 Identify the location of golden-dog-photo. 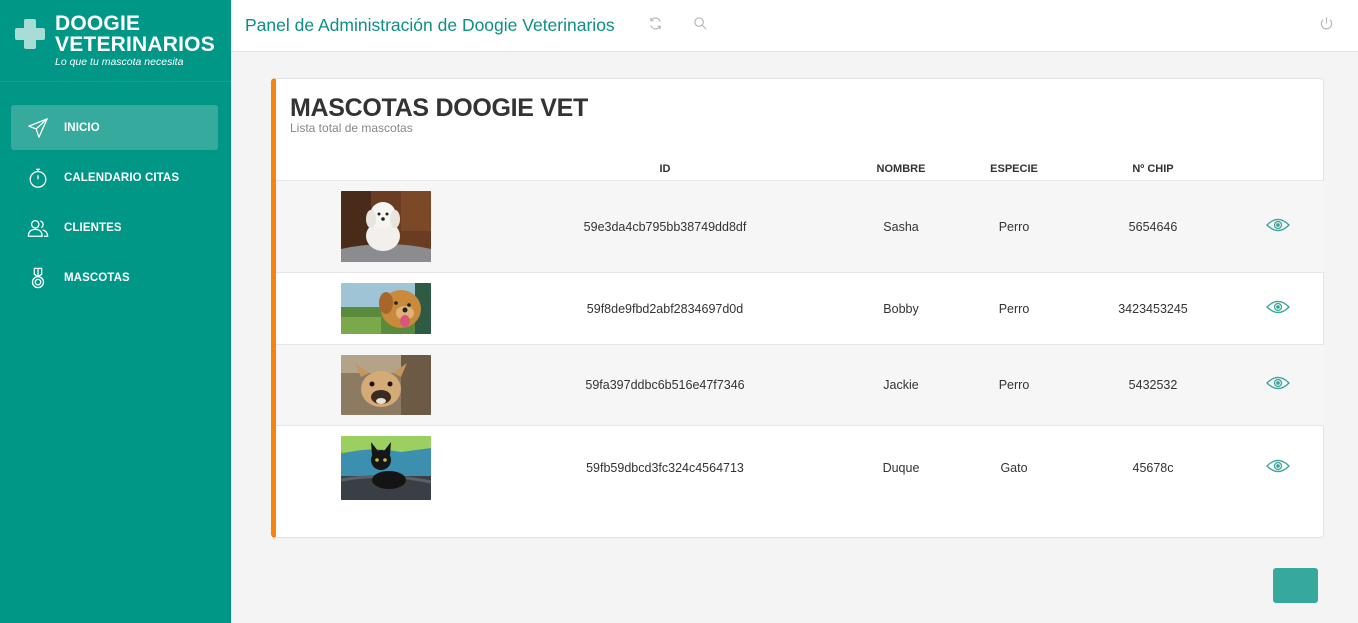
(386, 308).